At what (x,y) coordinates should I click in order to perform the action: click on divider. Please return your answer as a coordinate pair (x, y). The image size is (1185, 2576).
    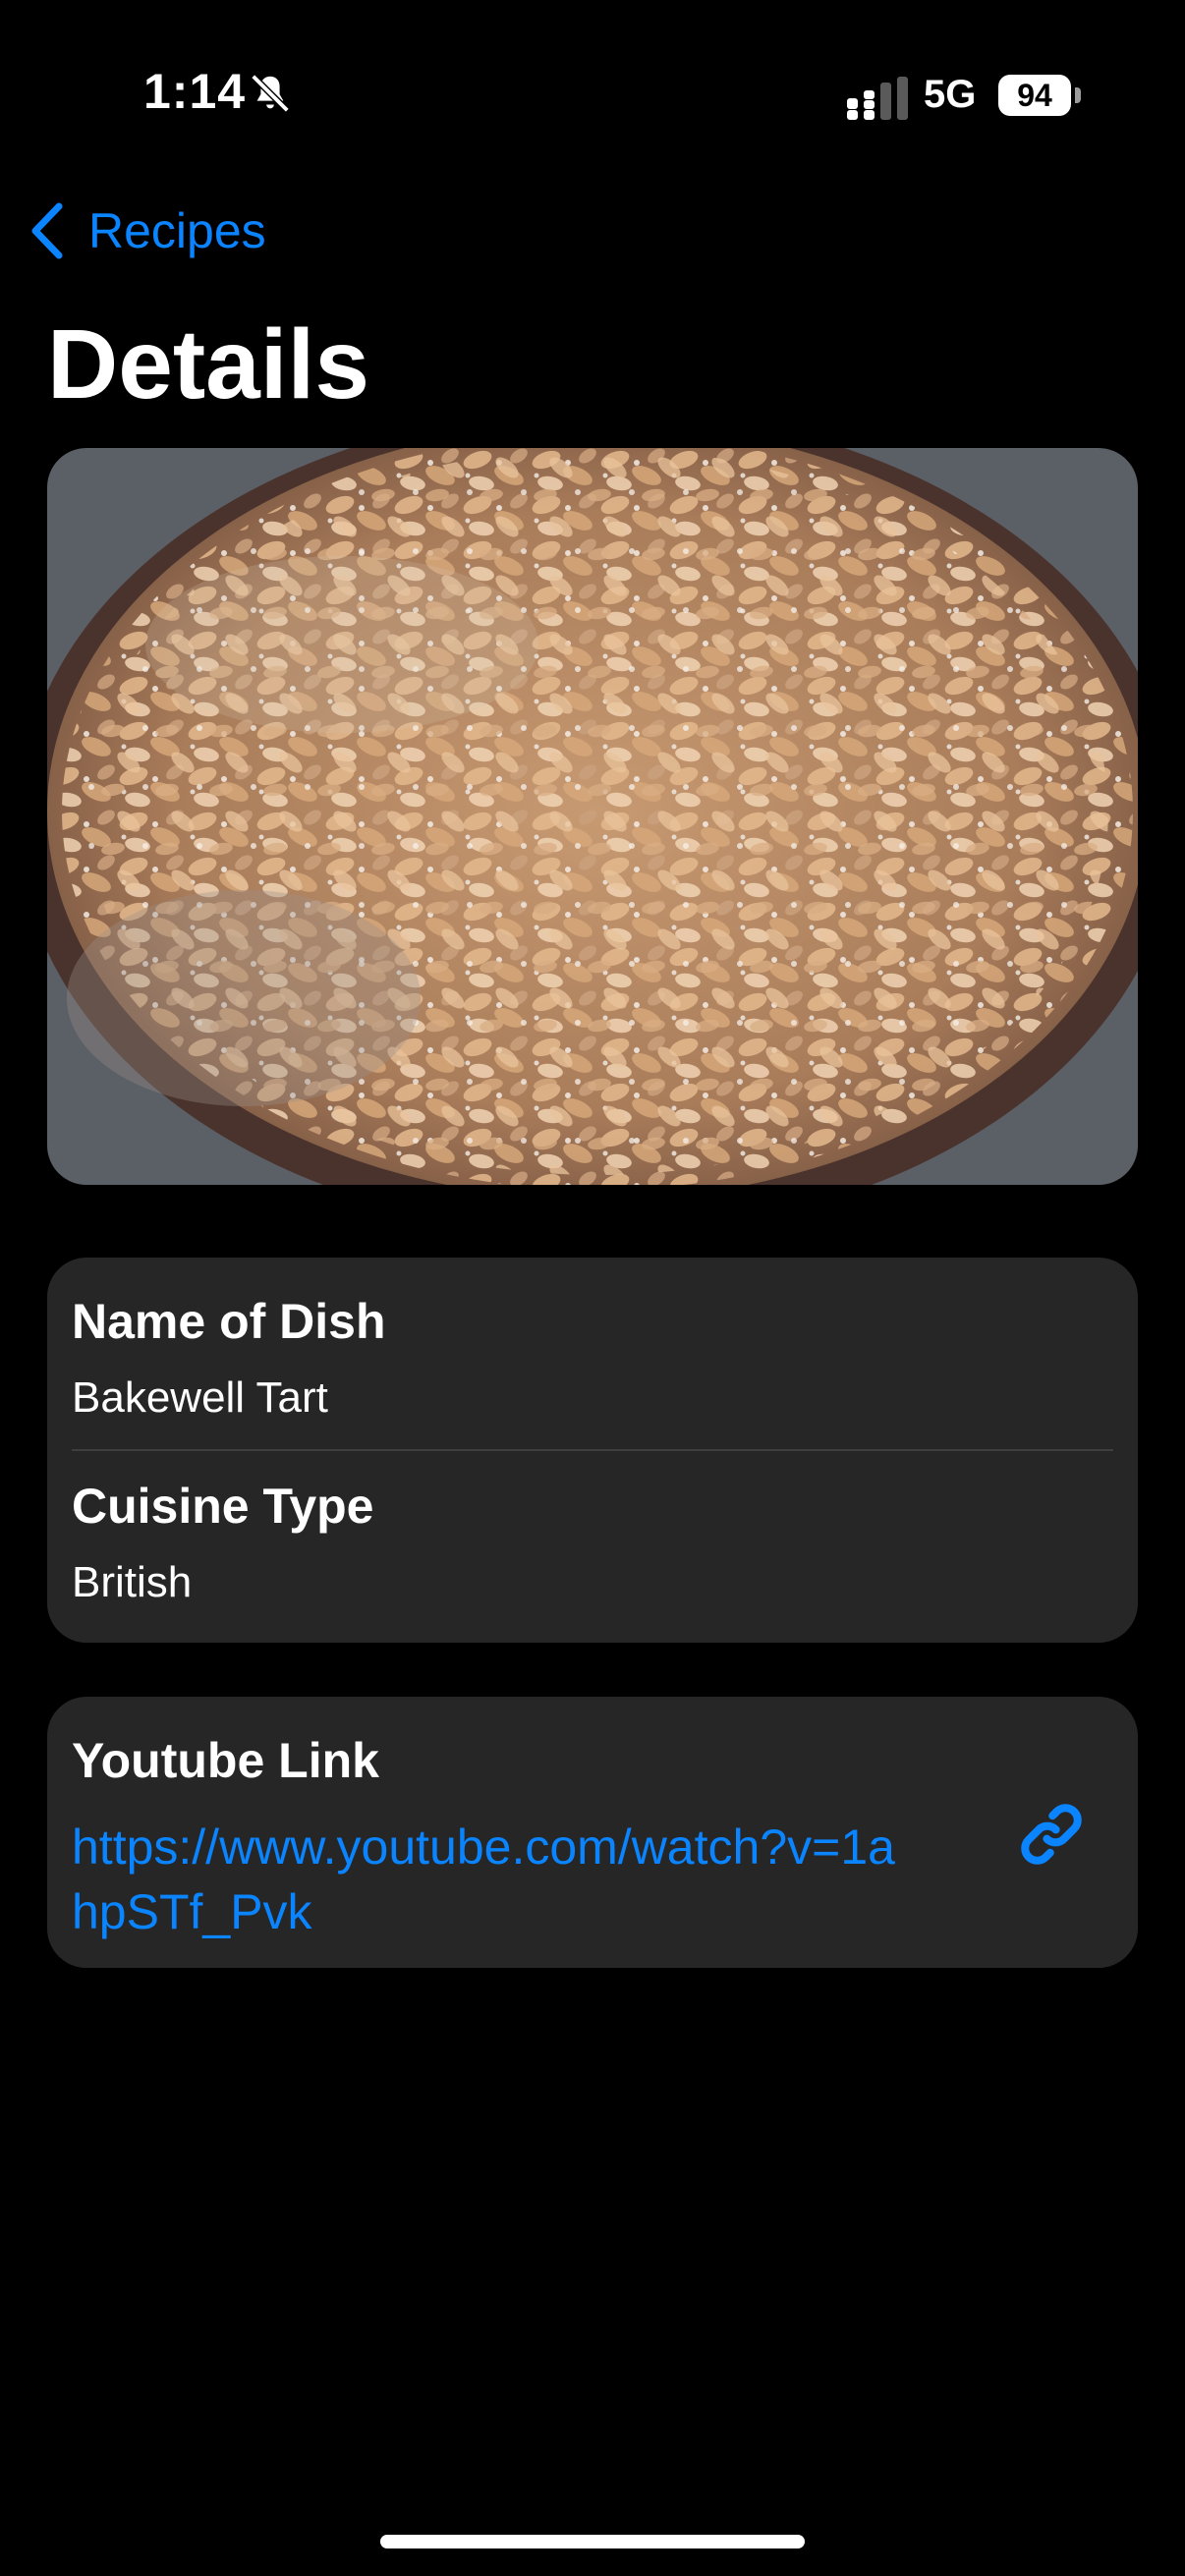
    Looking at the image, I should click on (592, 1450).